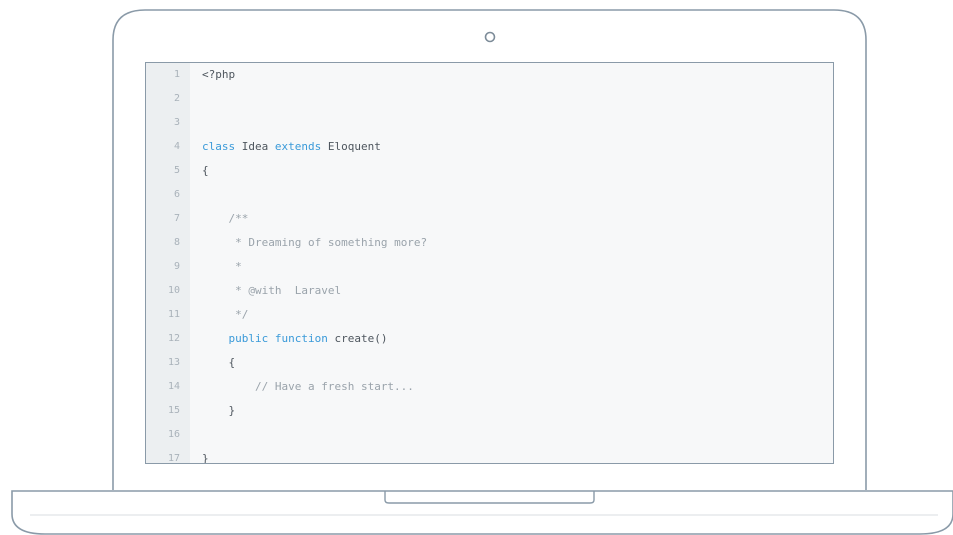  Describe the element at coordinates (173, 386) in the screenshot. I see `line-number: 14` at that location.